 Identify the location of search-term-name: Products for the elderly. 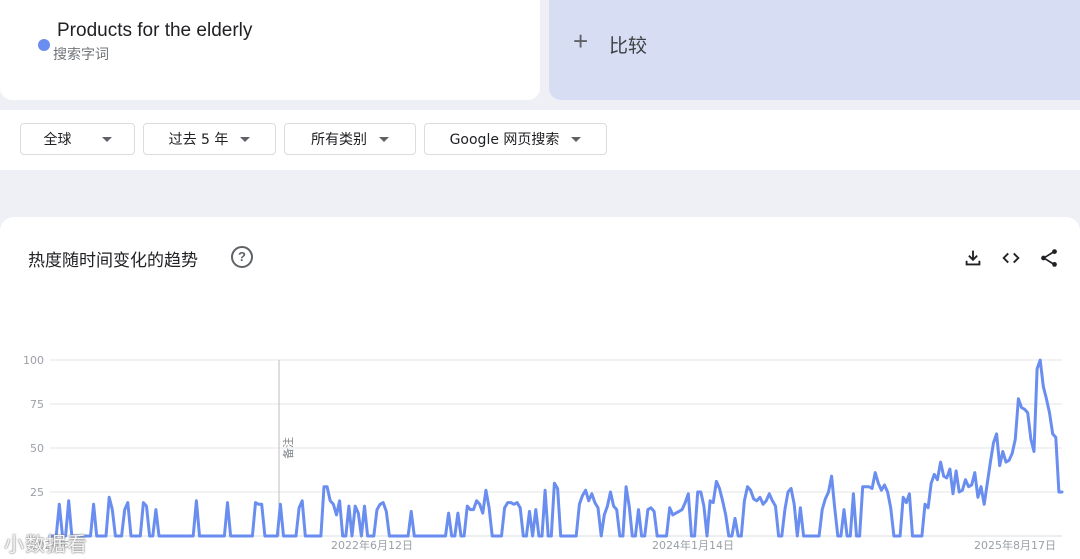
(154, 31).